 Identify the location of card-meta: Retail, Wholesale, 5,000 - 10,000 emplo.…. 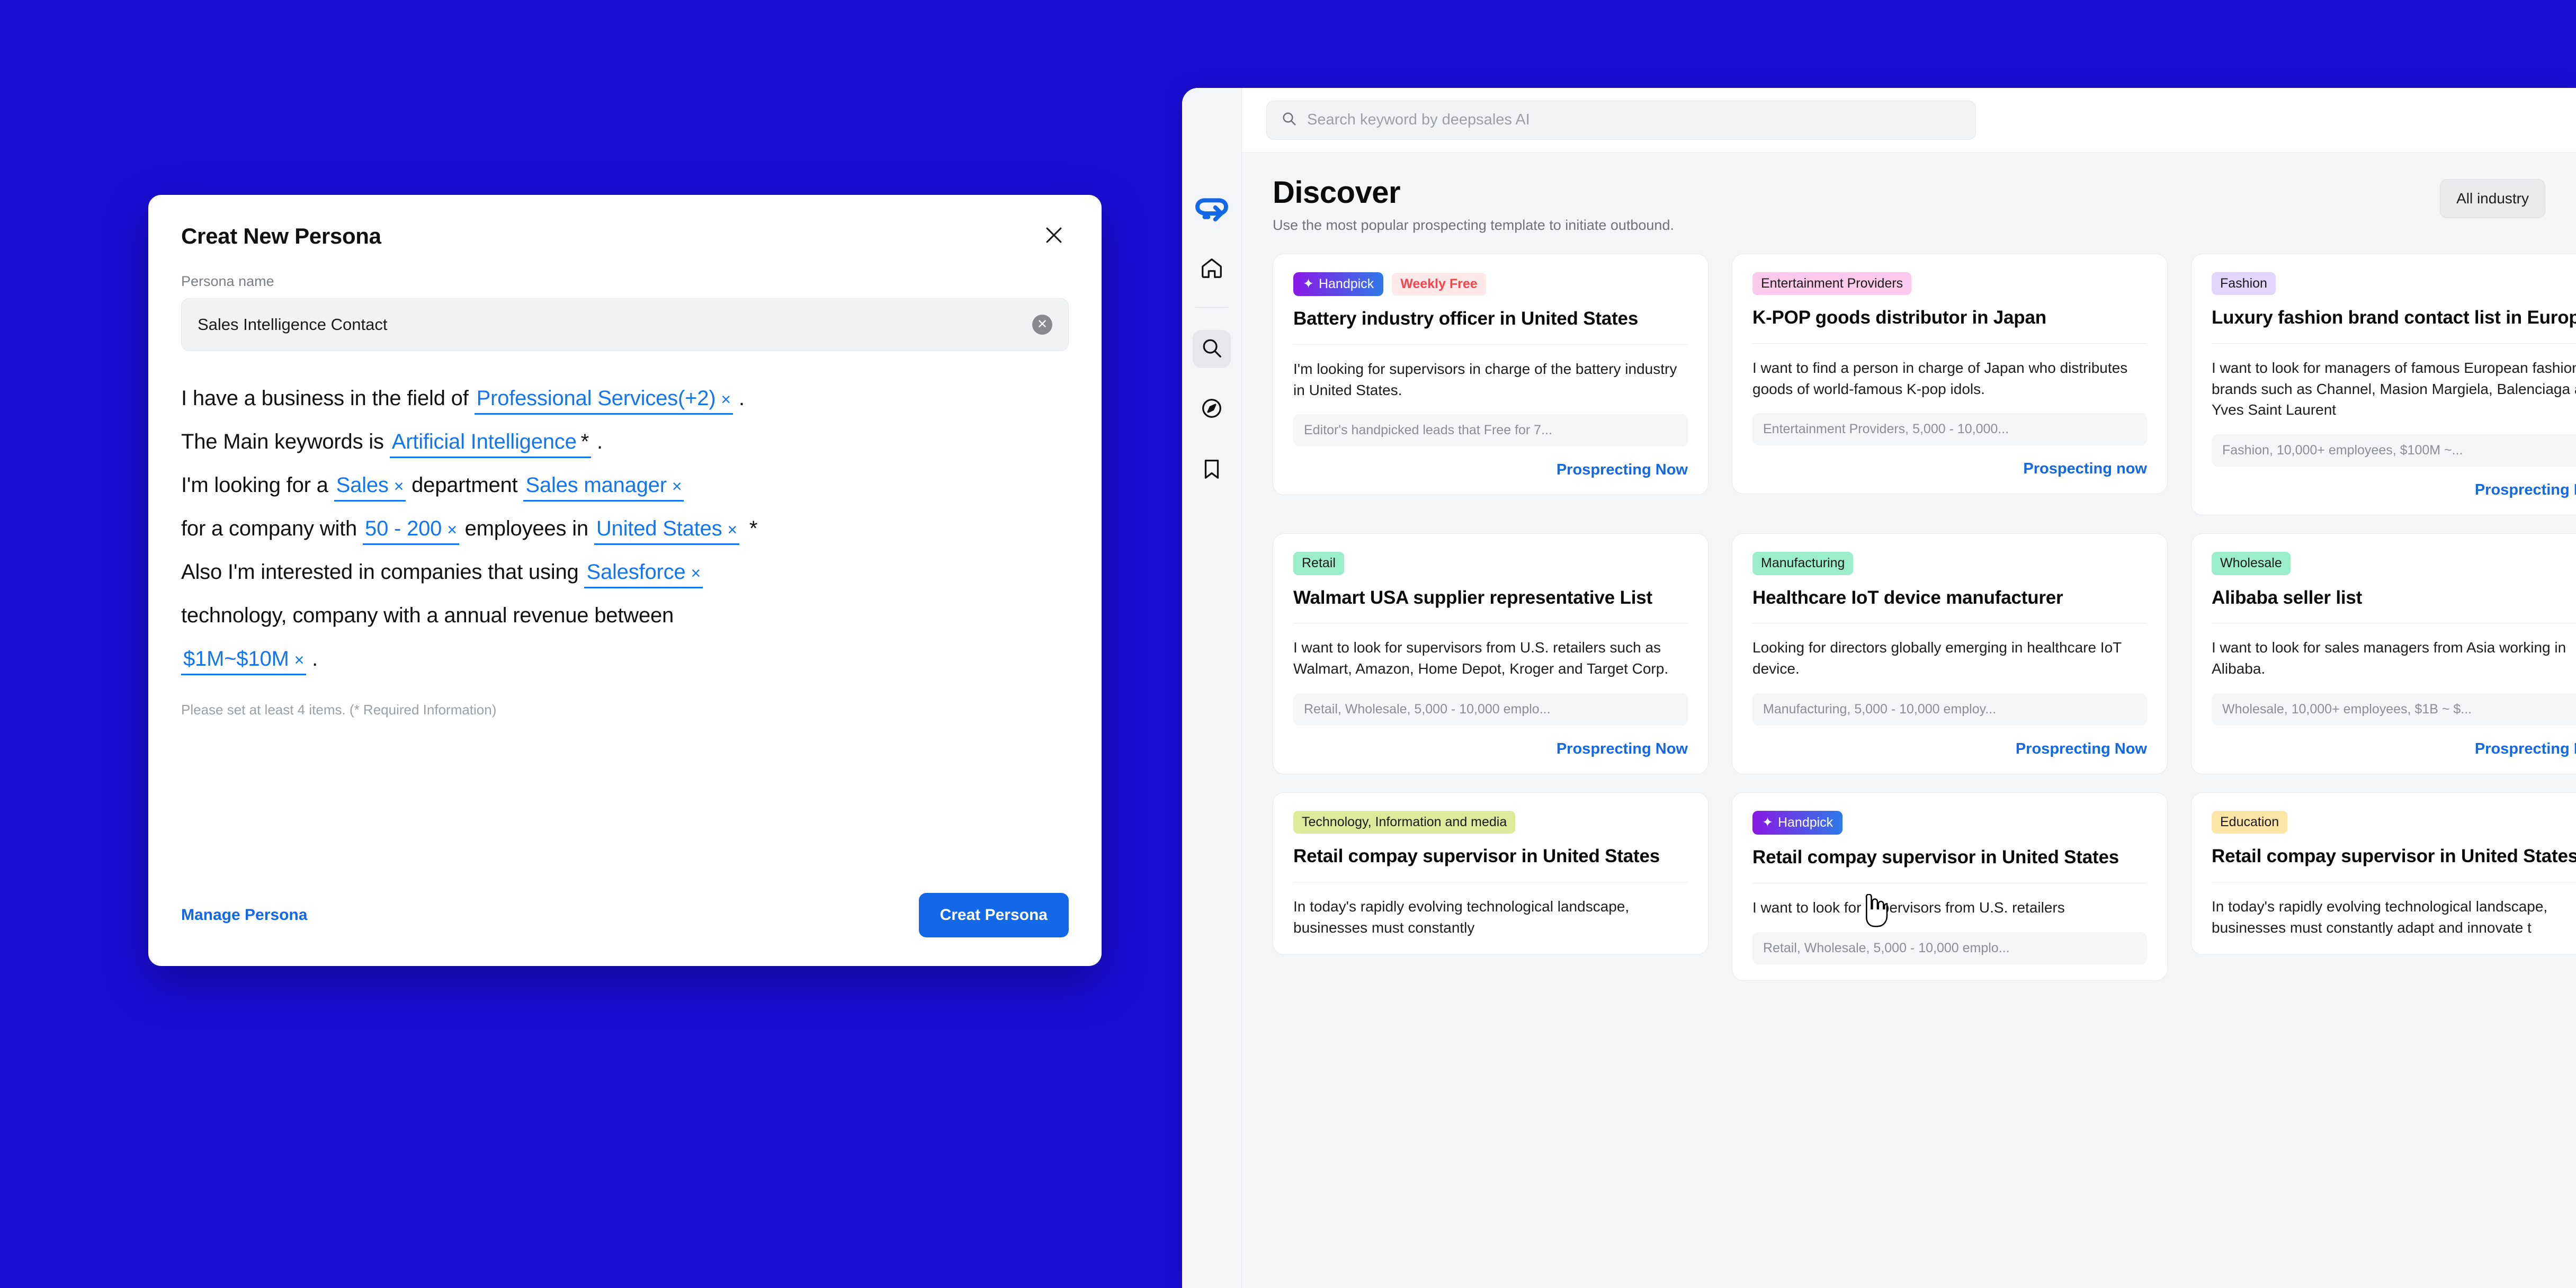
(1949, 948).